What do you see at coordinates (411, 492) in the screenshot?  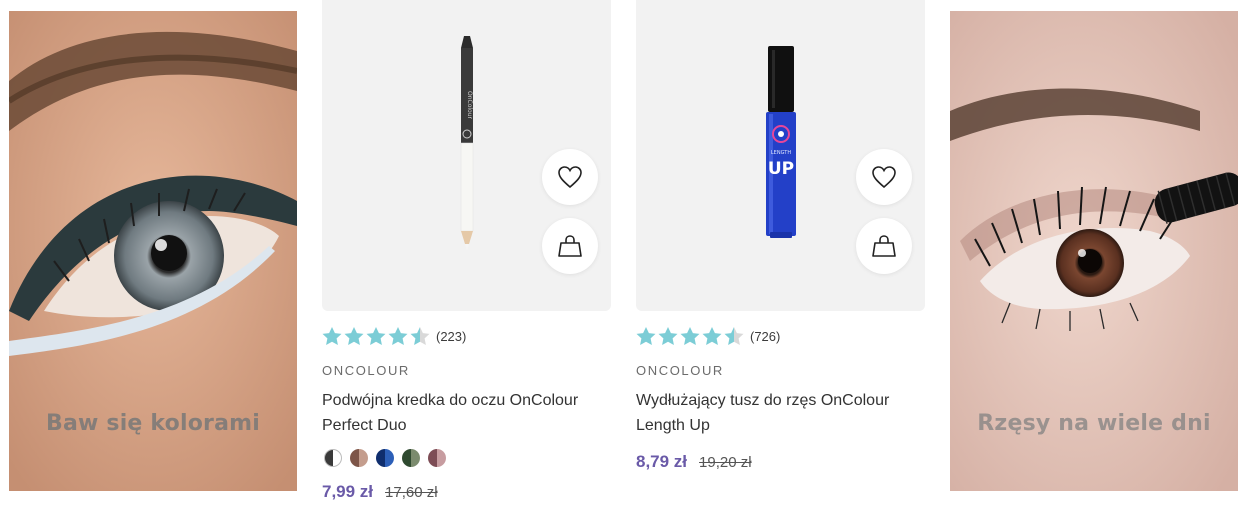 I see `price-old: 17,60 zł` at bounding box center [411, 492].